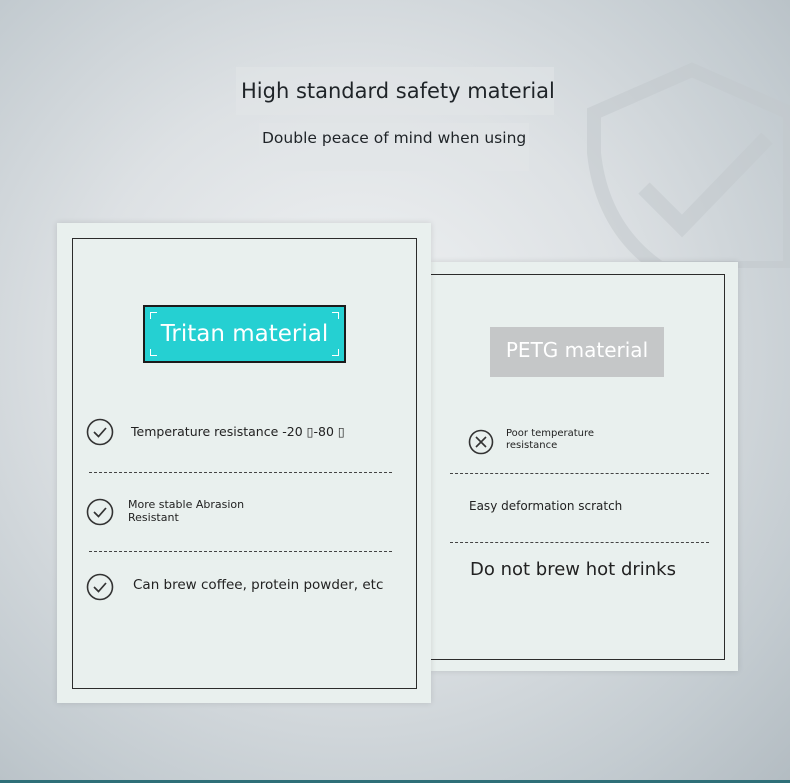 The image size is (790, 783). What do you see at coordinates (546, 506) in the screenshot?
I see `petg-feature-scratch: Easy deformation scratch` at bounding box center [546, 506].